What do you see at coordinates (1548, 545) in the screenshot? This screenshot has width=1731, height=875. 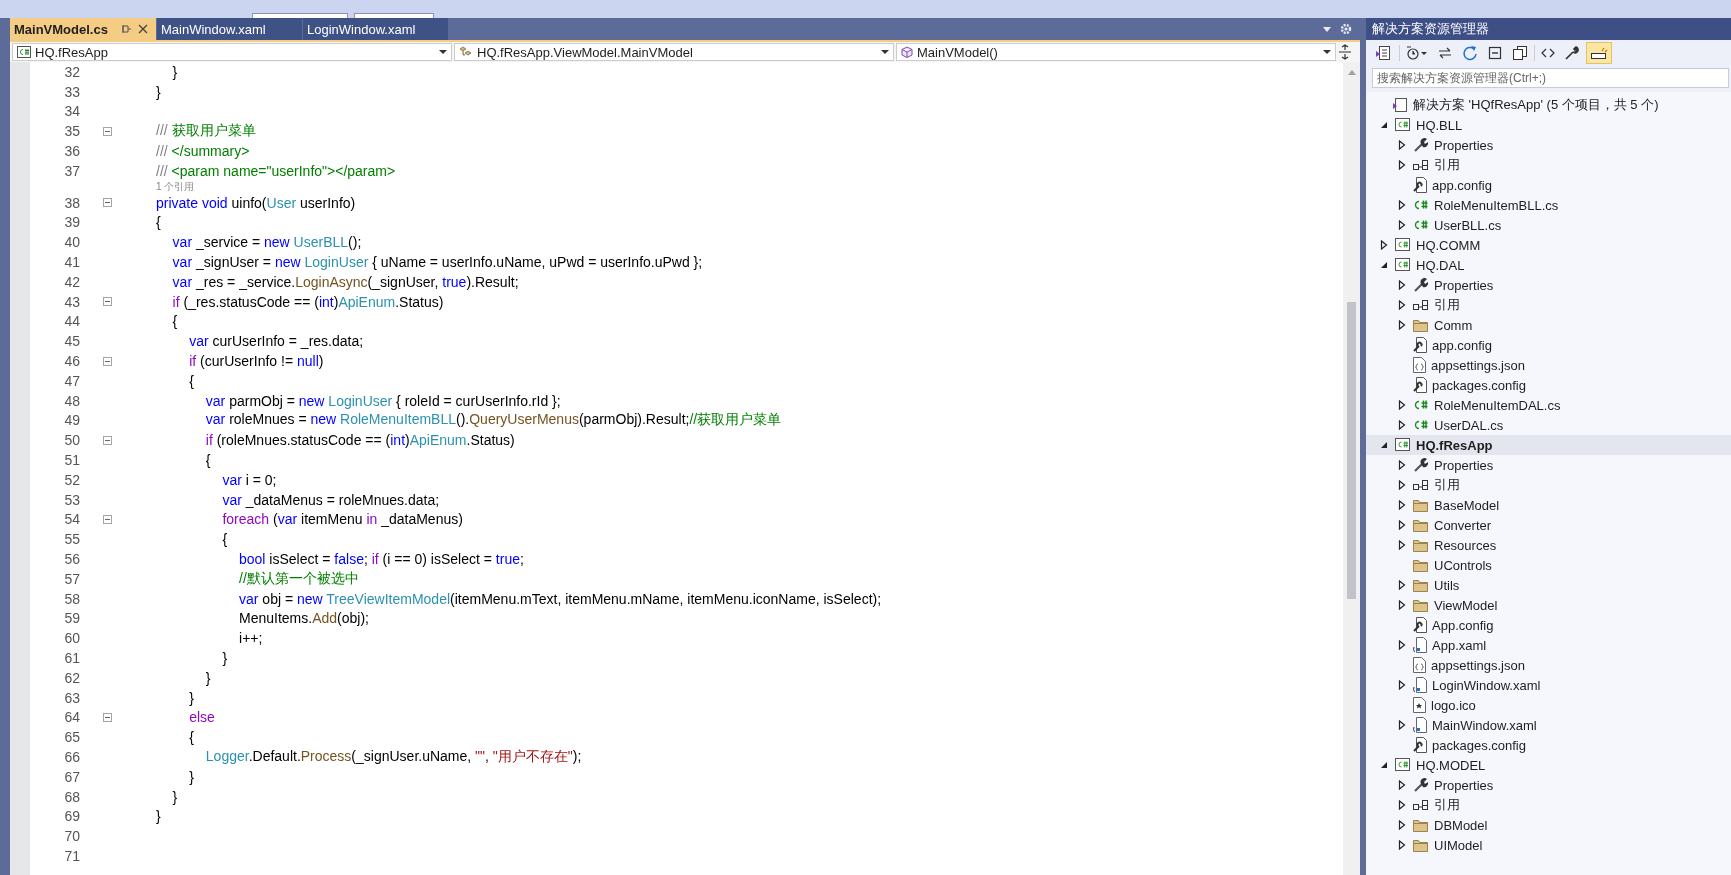 I see `tree-item: Resources` at bounding box center [1548, 545].